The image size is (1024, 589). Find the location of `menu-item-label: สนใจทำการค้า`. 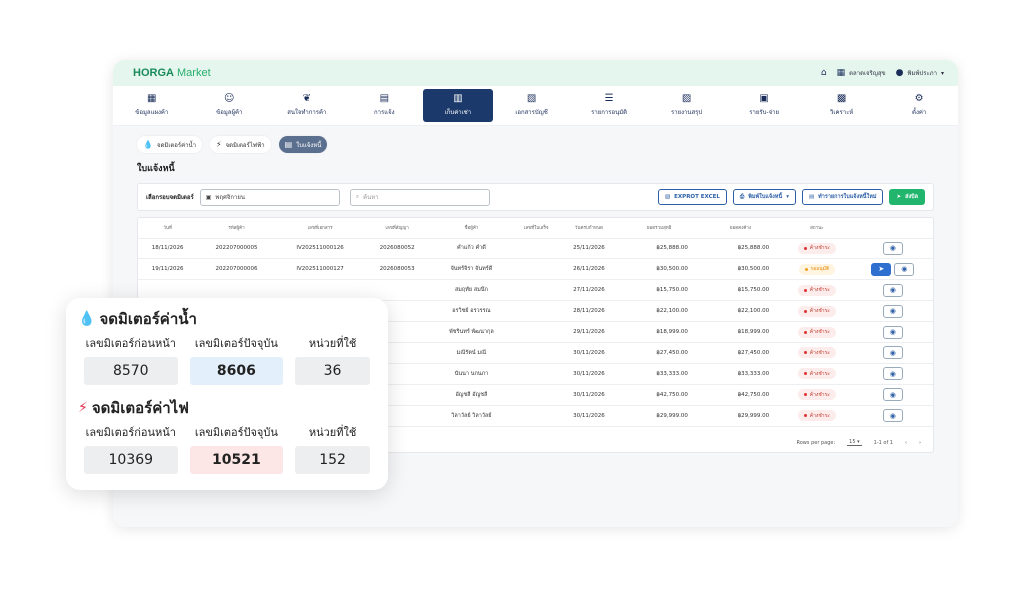

menu-item-label: สนใจทำการค้า is located at coordinates (307, 112).